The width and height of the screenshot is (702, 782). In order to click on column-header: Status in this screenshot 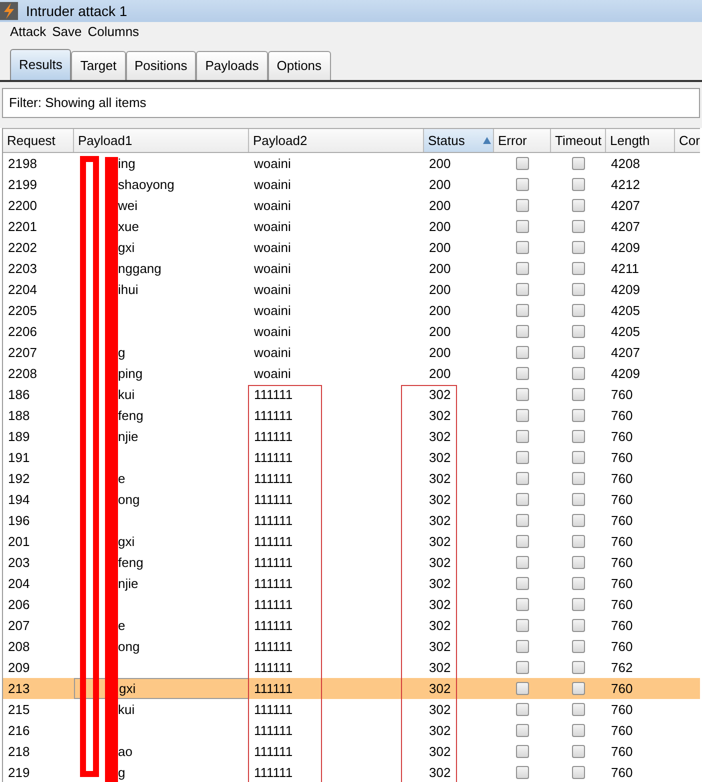, I will do `click(459, 140)`.